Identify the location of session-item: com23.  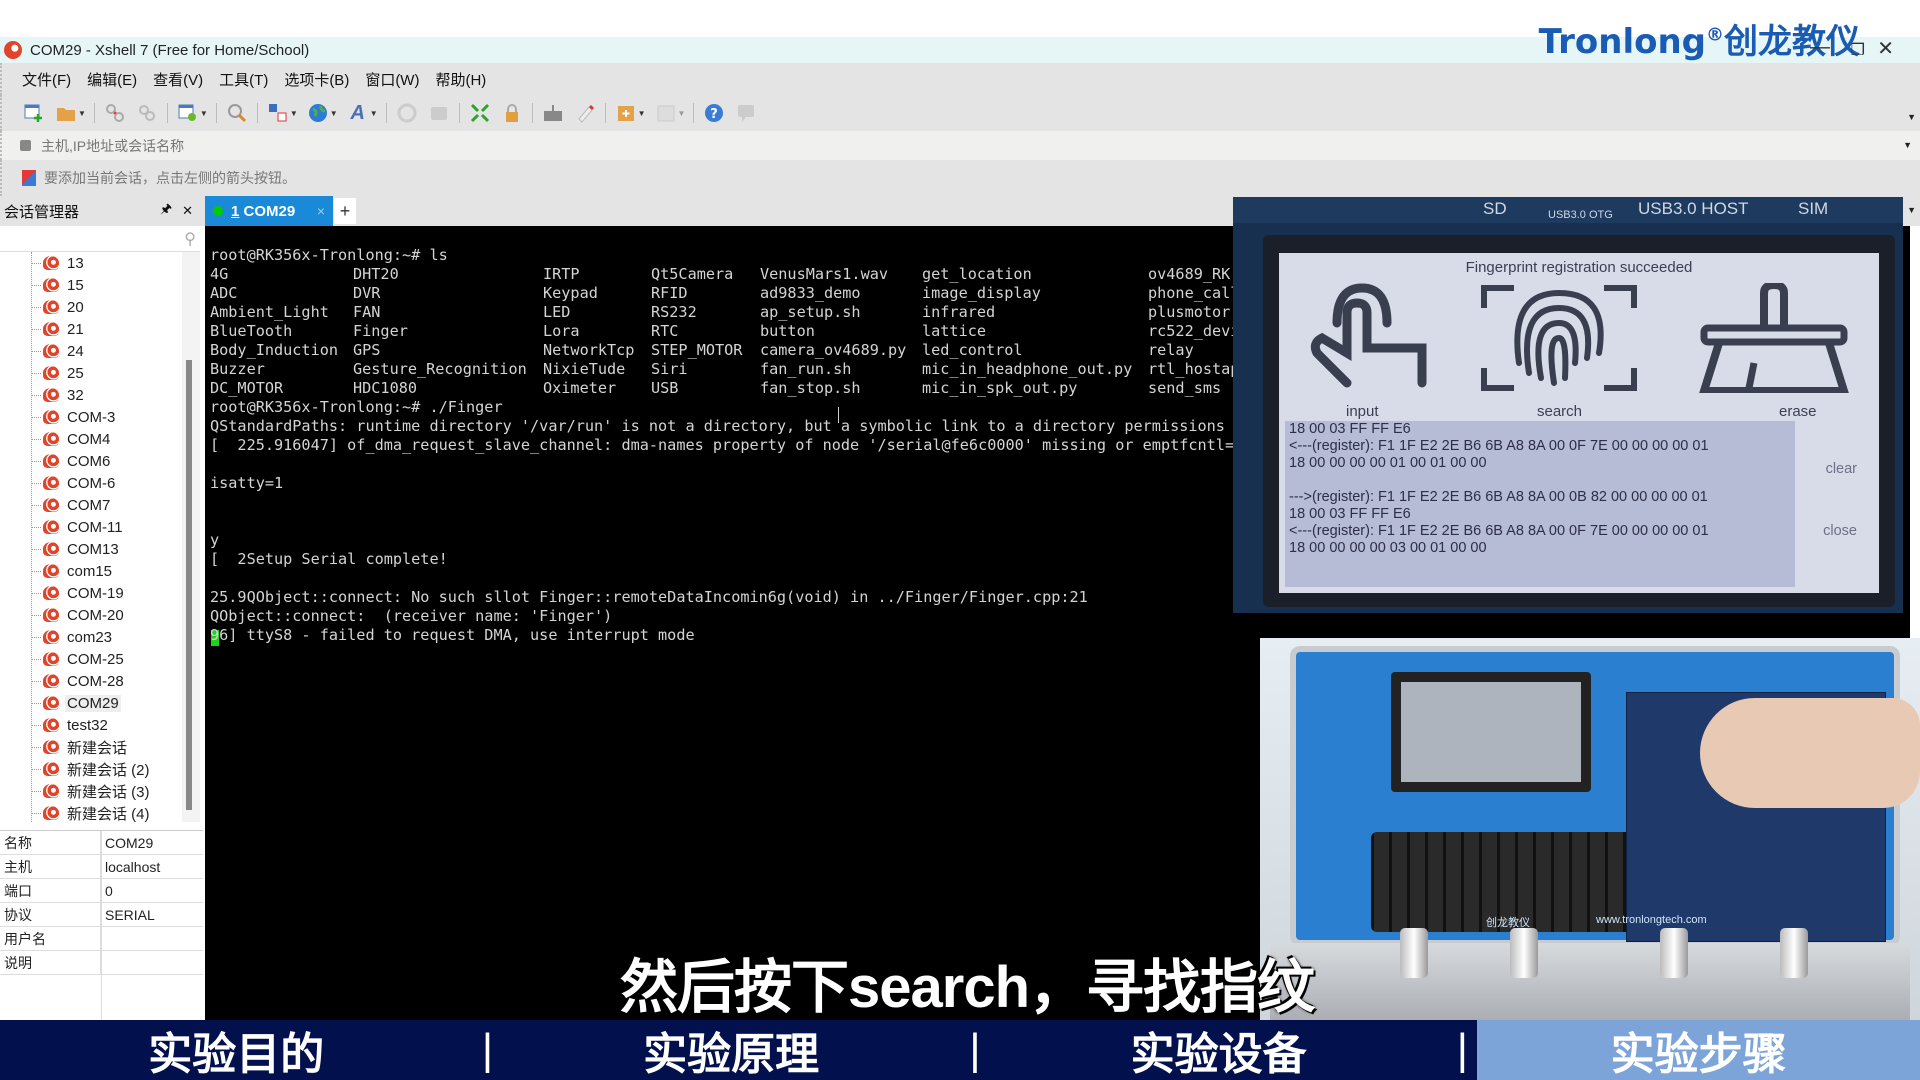
(72, 637).